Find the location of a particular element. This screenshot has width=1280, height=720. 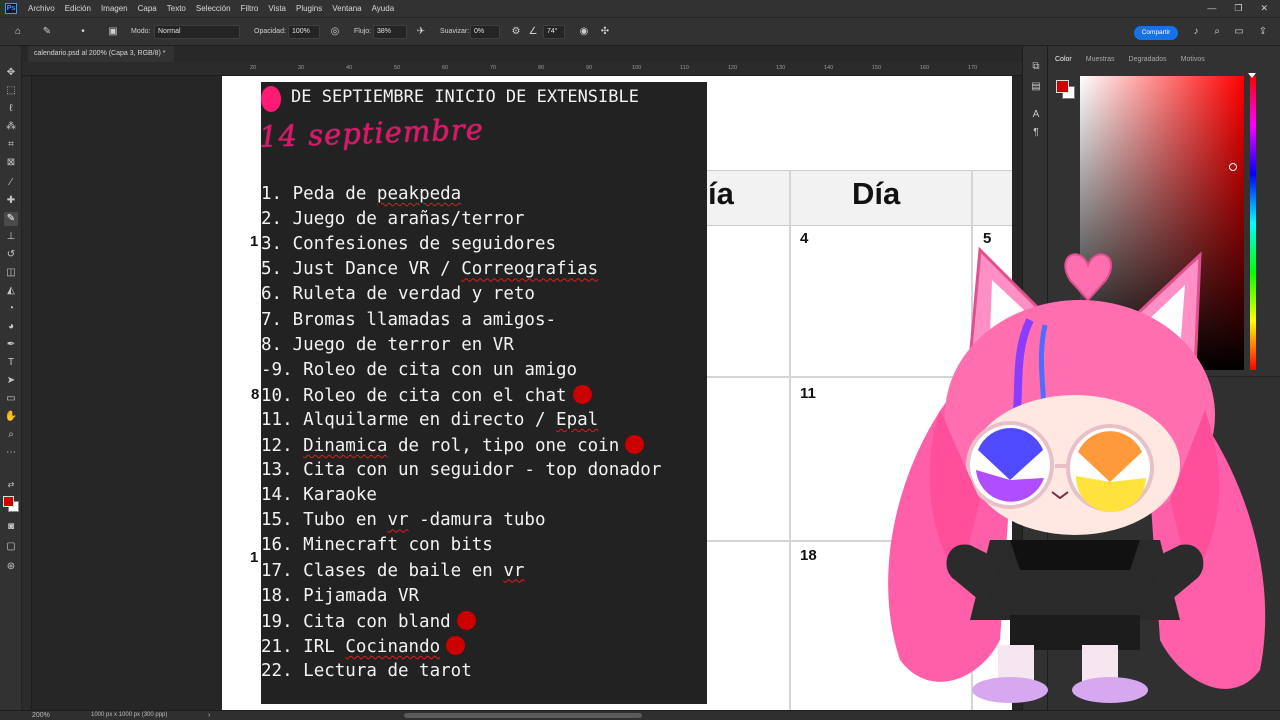

restore-icon: ❐ is located at coordinates (1238, 8).